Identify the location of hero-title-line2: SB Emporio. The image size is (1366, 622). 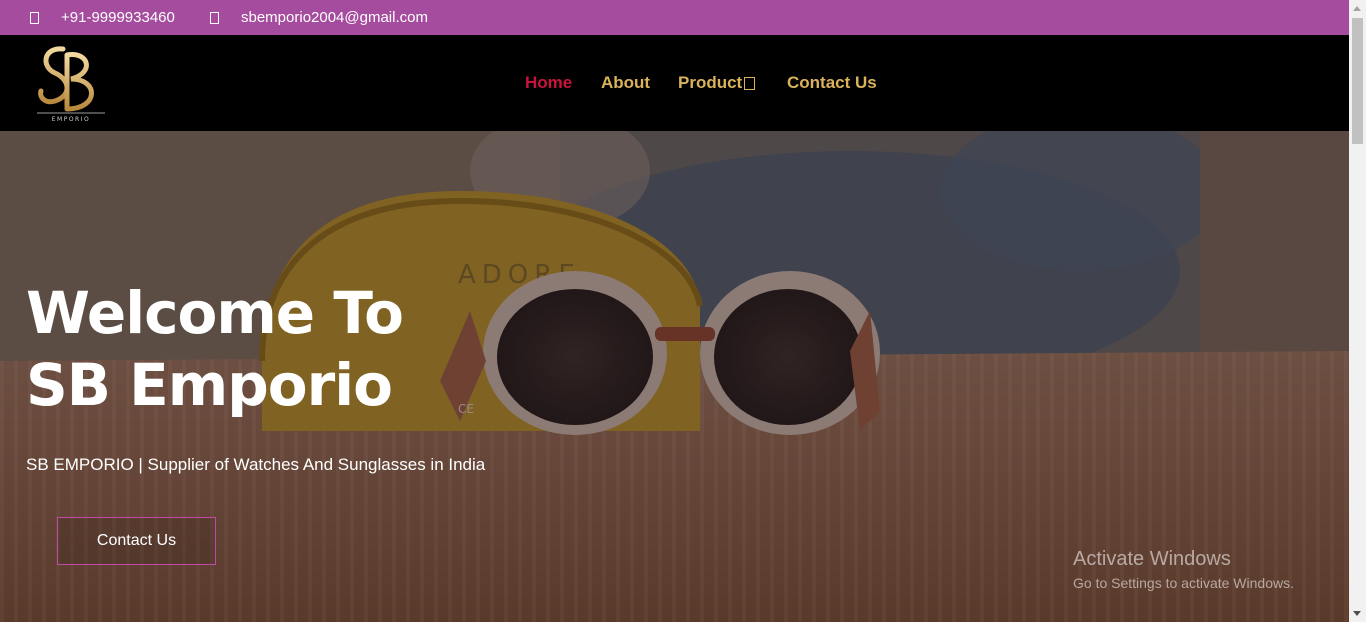
(209, 385).